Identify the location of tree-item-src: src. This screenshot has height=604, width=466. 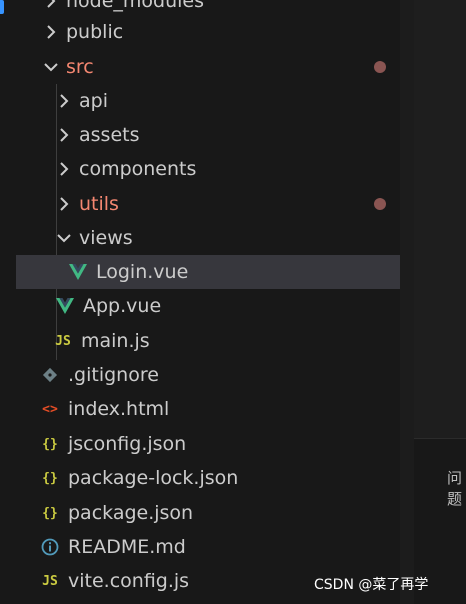
(207, 67).